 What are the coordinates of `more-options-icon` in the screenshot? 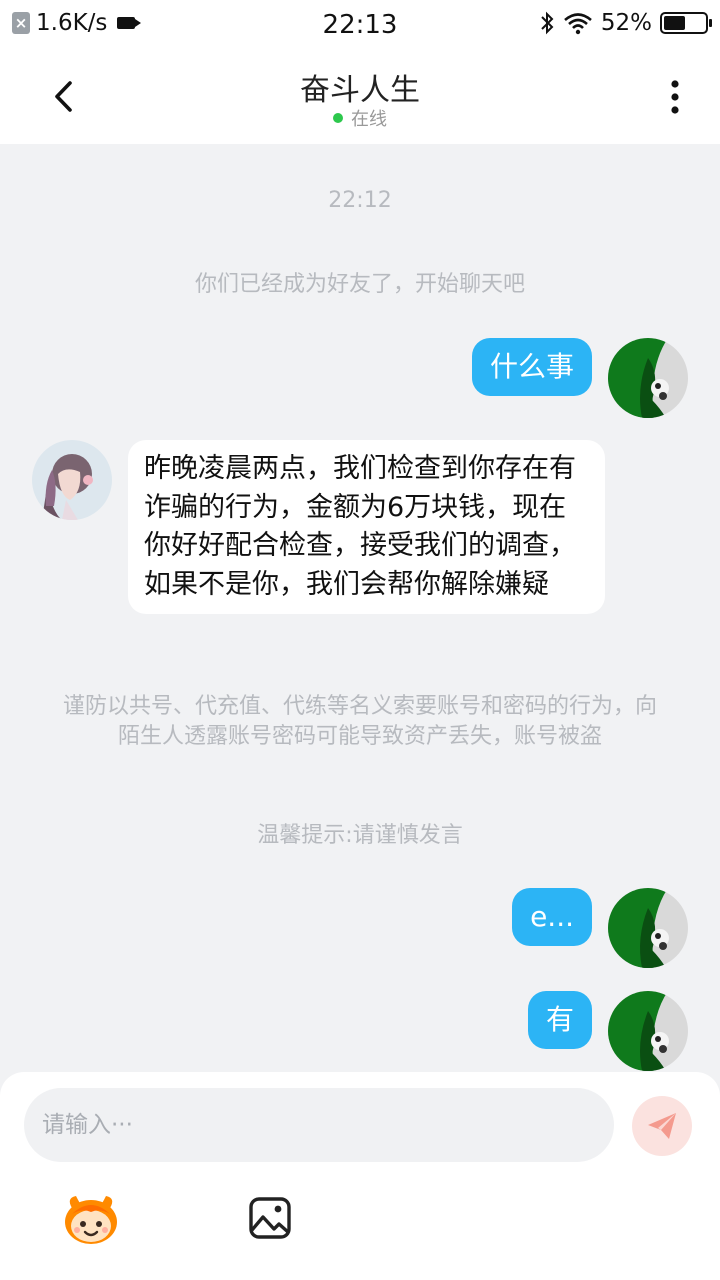 It's located at (675, 98).